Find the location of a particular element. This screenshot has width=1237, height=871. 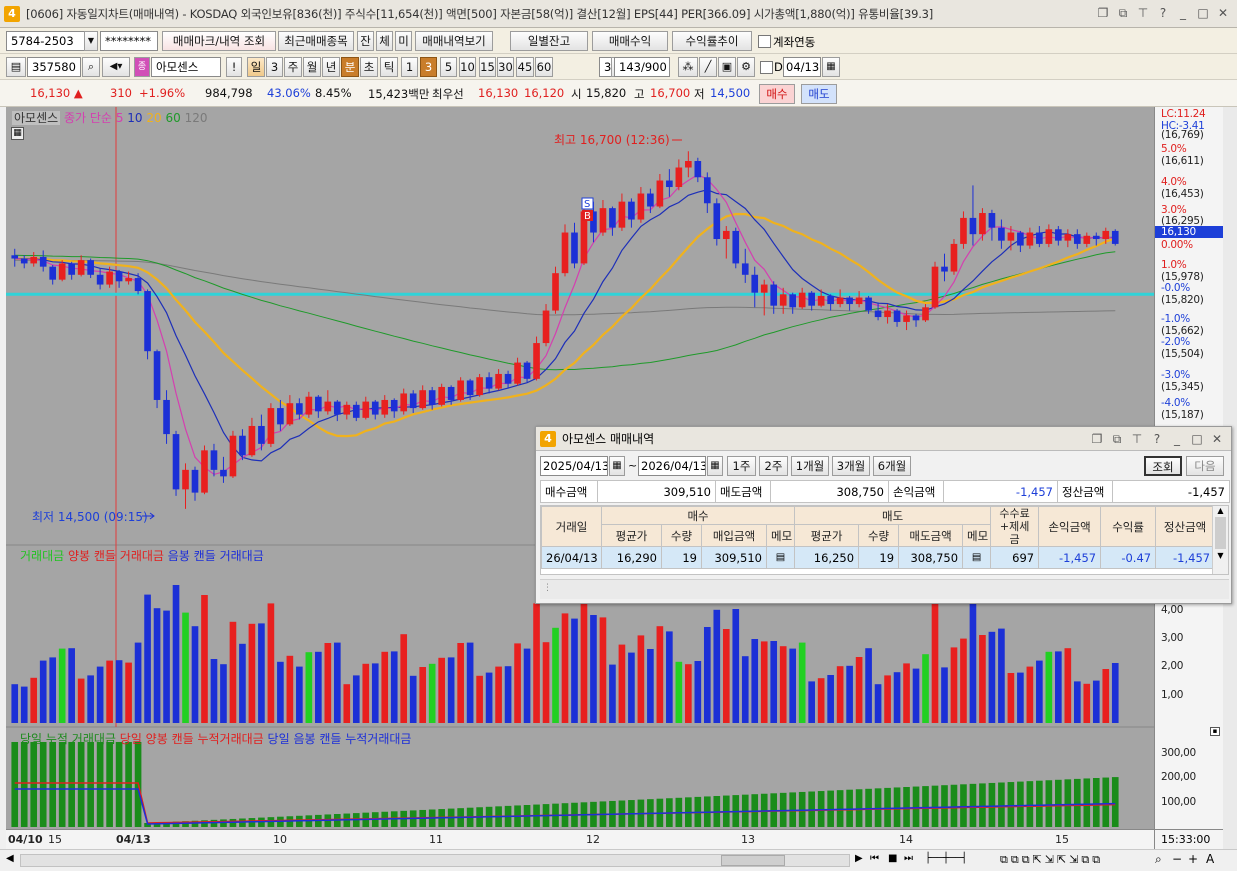

alert-icon: ! is located at coordinates (234, 67).